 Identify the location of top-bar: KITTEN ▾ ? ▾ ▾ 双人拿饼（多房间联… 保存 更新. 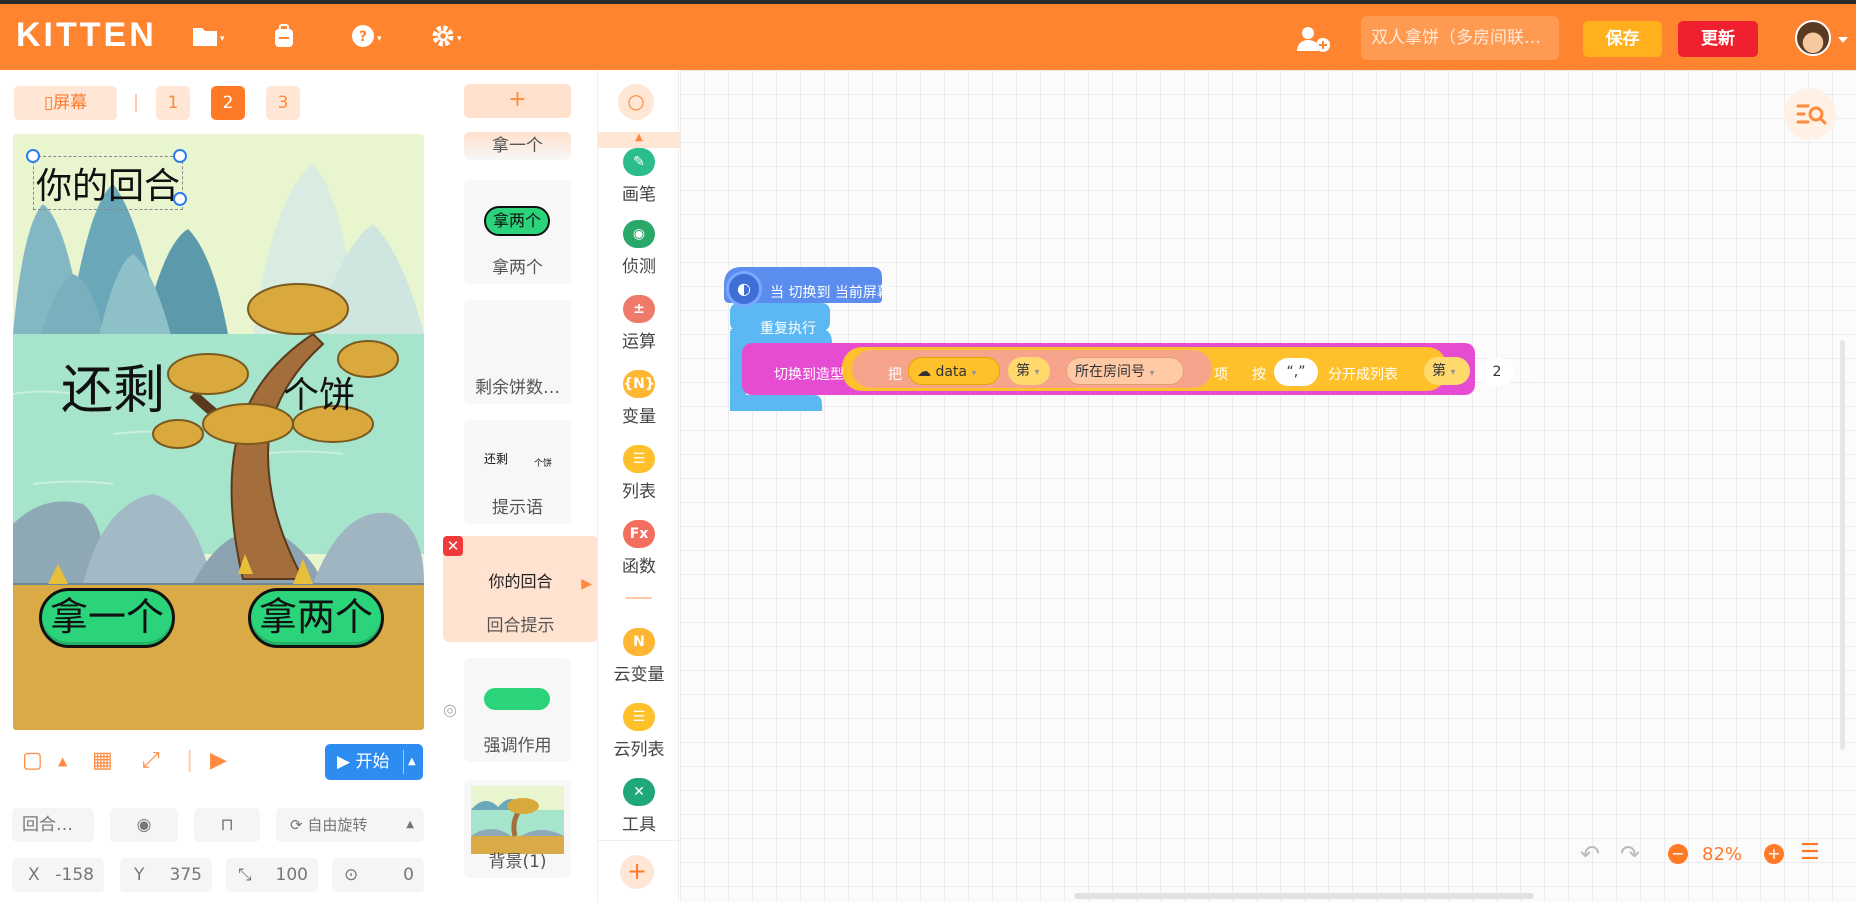
(928, 35).